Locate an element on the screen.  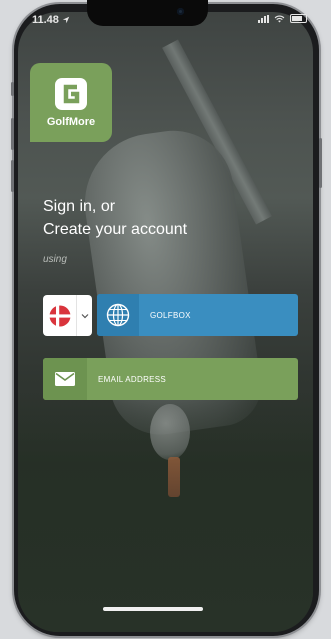
side-button-volume-down is located at coordinates (12, 176).